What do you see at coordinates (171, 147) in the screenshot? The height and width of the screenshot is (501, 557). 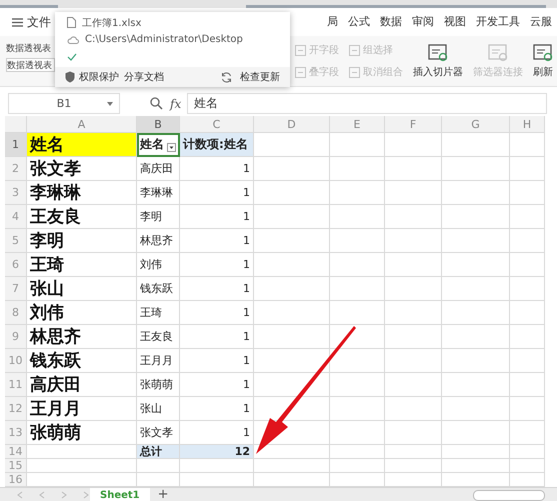 I see `dropdown-icon` at bounding box center [171, 147].